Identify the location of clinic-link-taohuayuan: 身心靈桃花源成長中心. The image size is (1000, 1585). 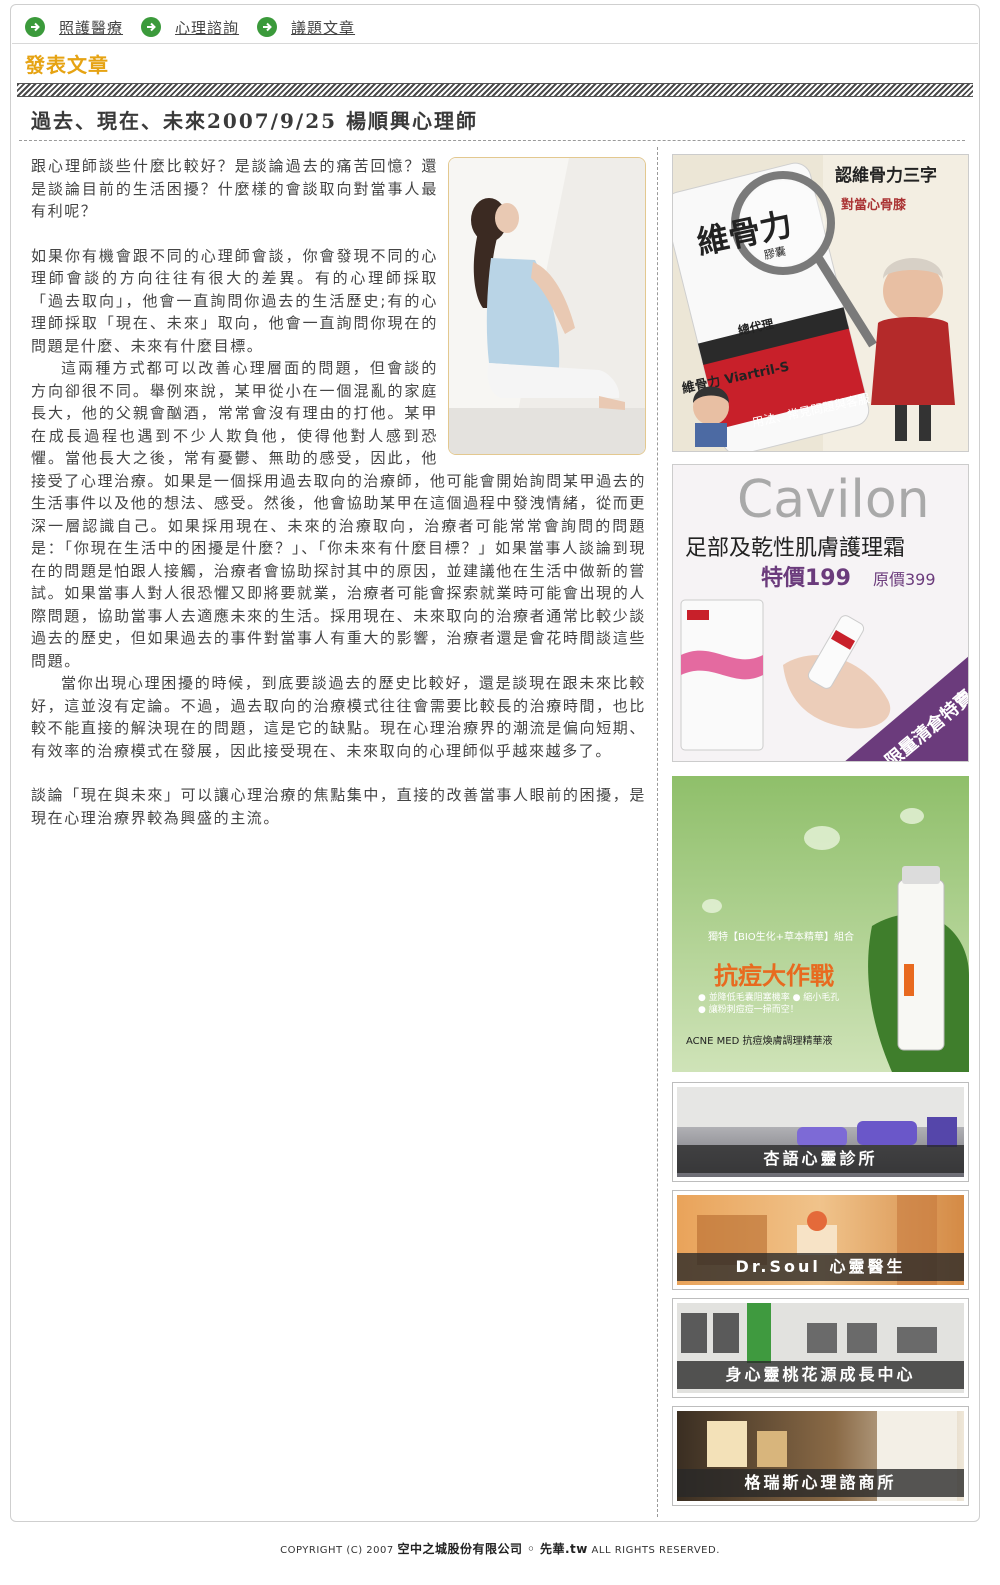
(820, 1348).